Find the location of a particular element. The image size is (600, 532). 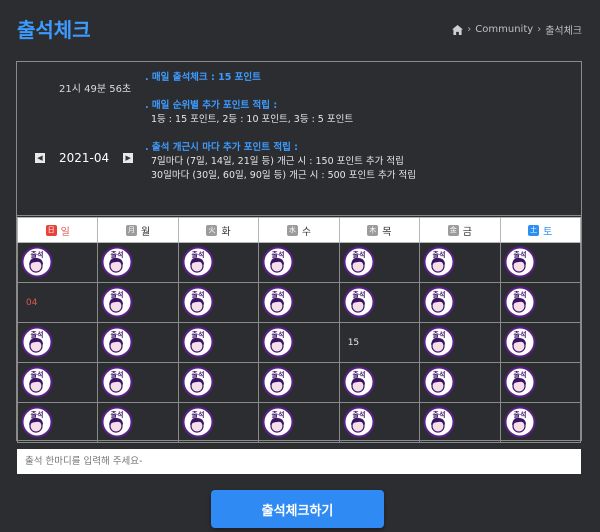

breadcrumb-community: Community is located at coordinates (504, 29).